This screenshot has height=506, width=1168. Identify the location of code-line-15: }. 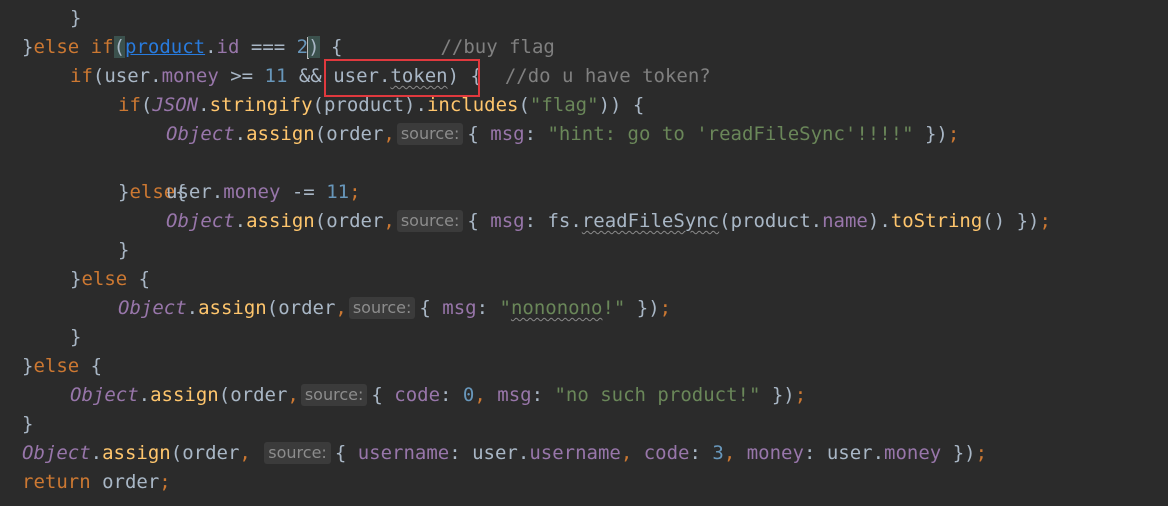
(16, 424).